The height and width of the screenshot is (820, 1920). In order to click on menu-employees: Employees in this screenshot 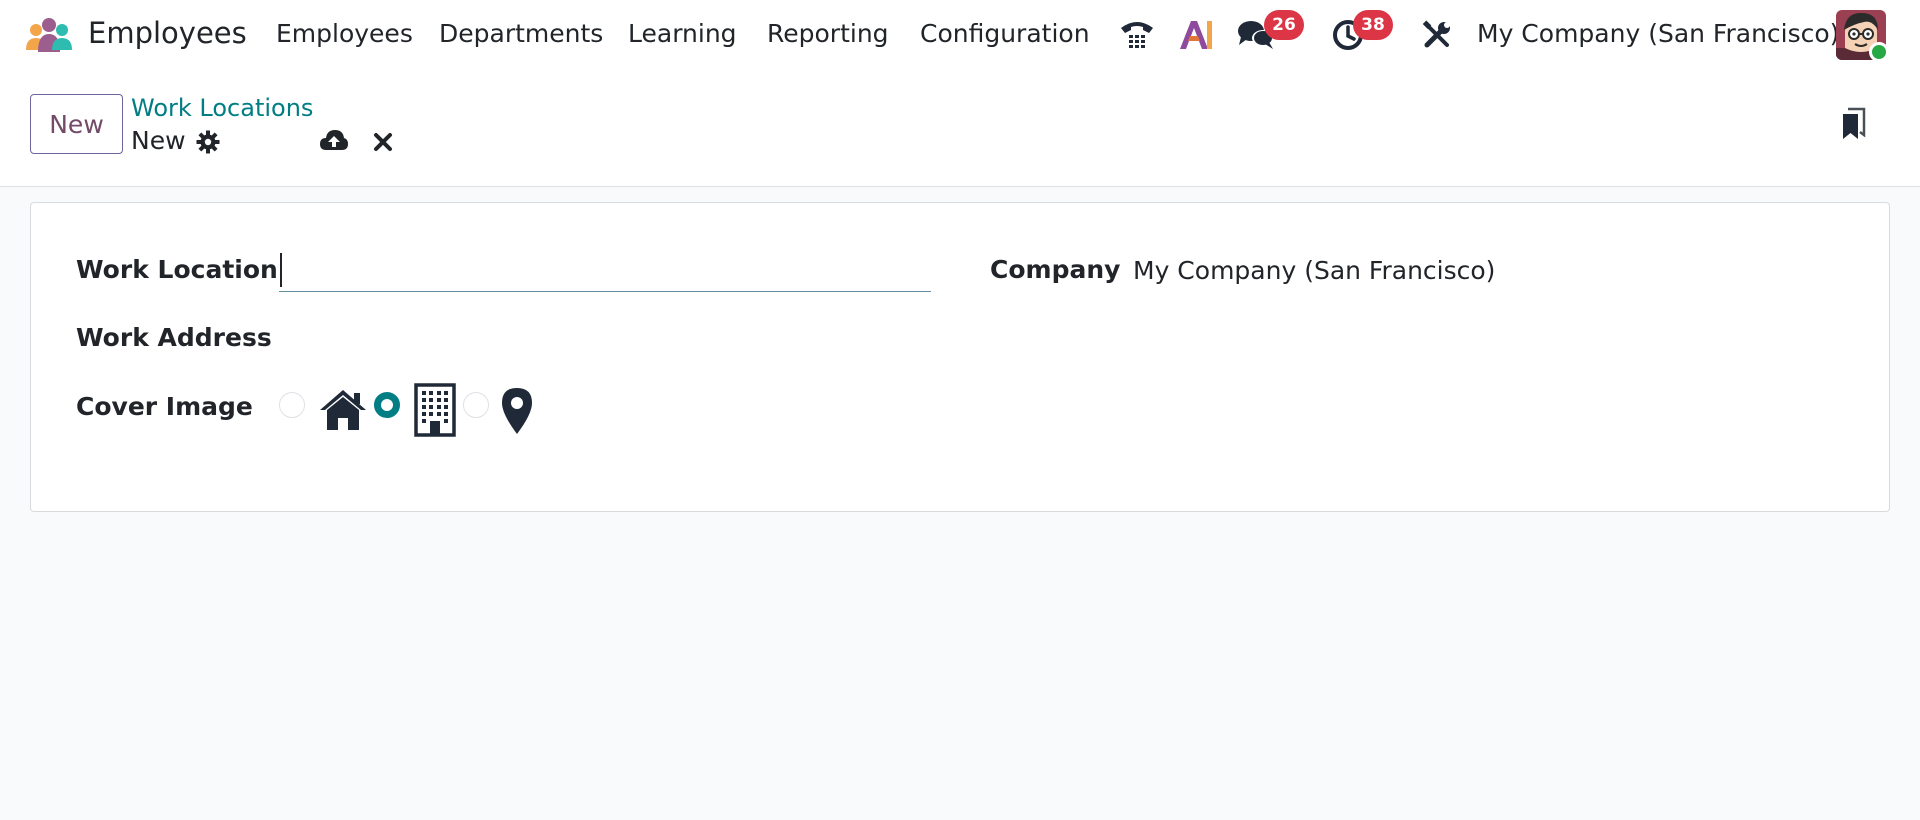, I will do `click(344, 33)`.